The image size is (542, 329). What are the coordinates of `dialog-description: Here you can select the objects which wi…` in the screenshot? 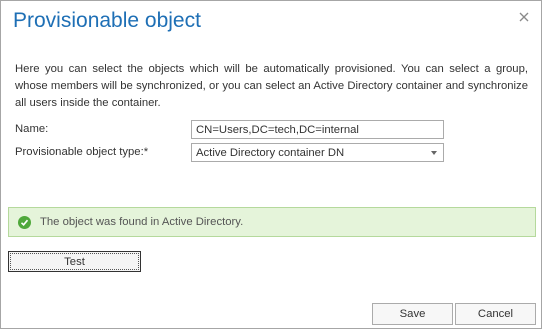 It's located at (271, 86).